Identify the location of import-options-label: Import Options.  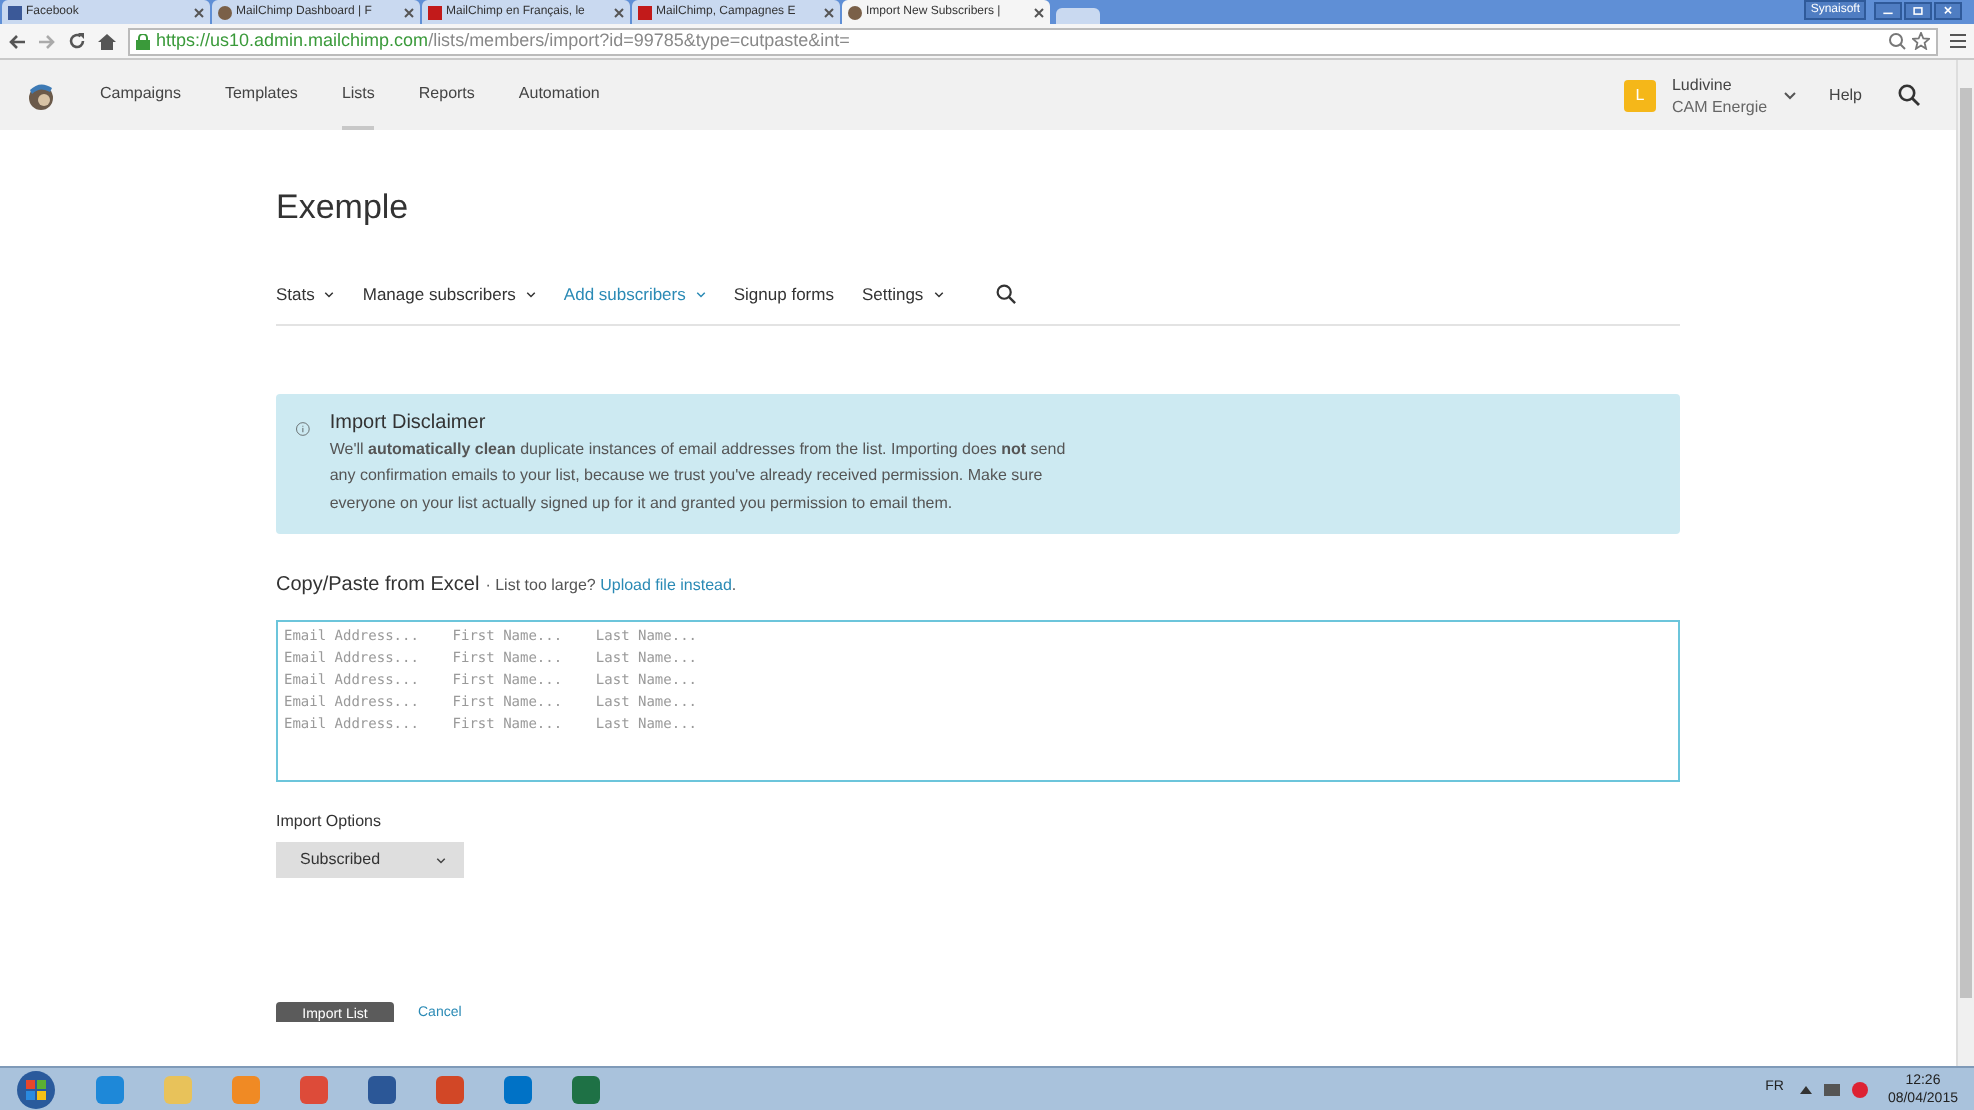
(329, 822).